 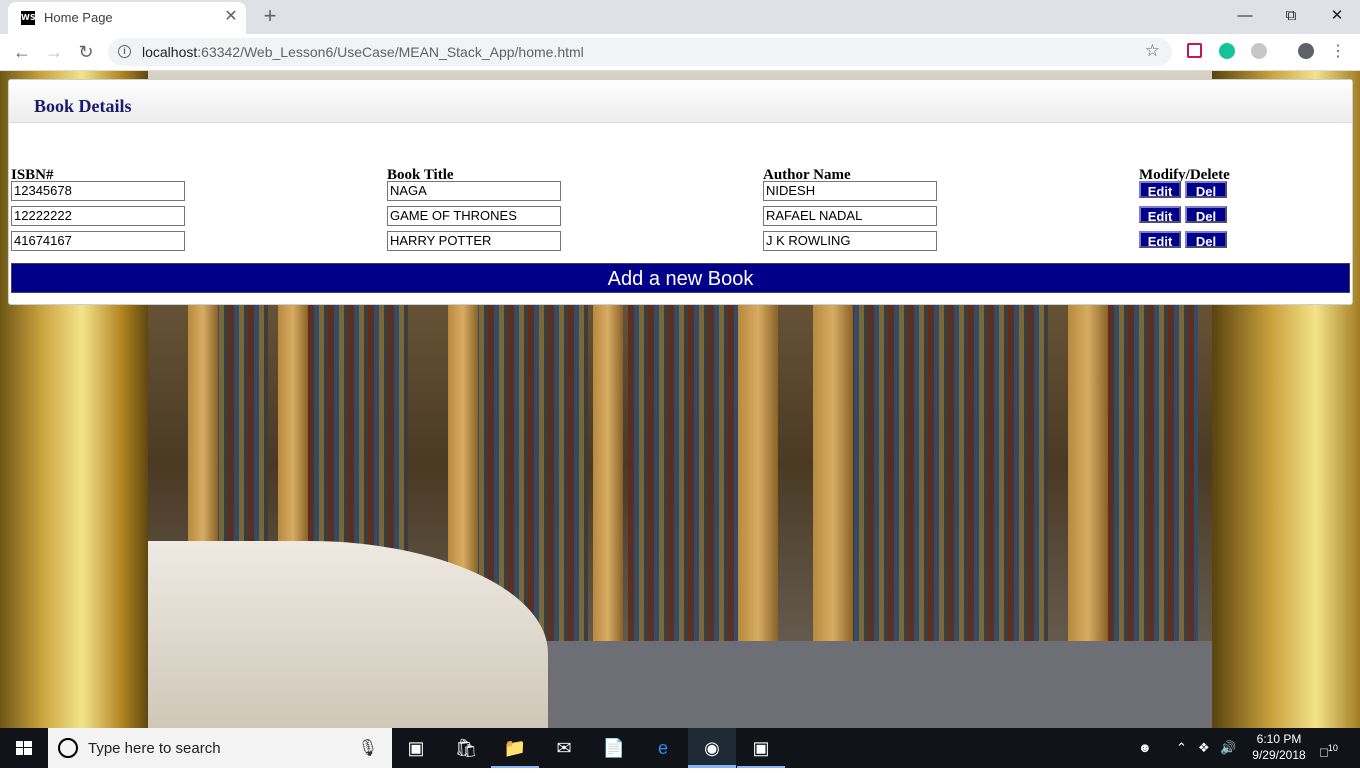 What do you see at coordinates (474, 191) in the screenshot?
I see `title-field: NAGA` at bounding box center [474, 191].